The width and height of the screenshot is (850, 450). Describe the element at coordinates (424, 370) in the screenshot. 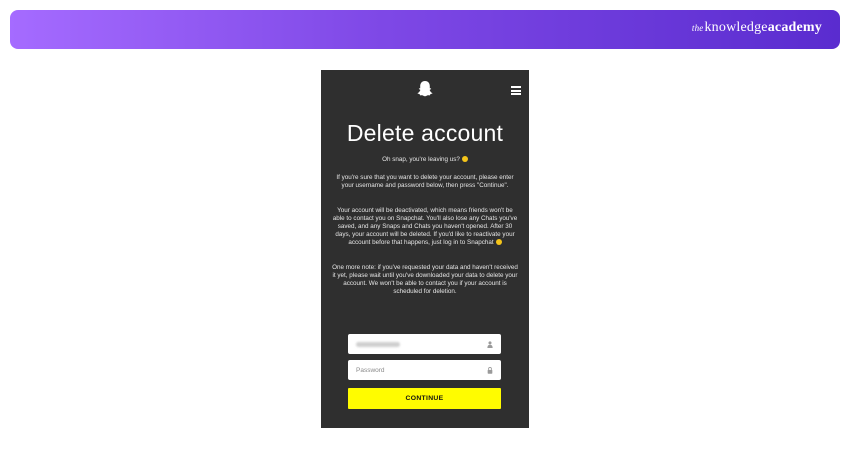

I see `password-field: Password` at that location.